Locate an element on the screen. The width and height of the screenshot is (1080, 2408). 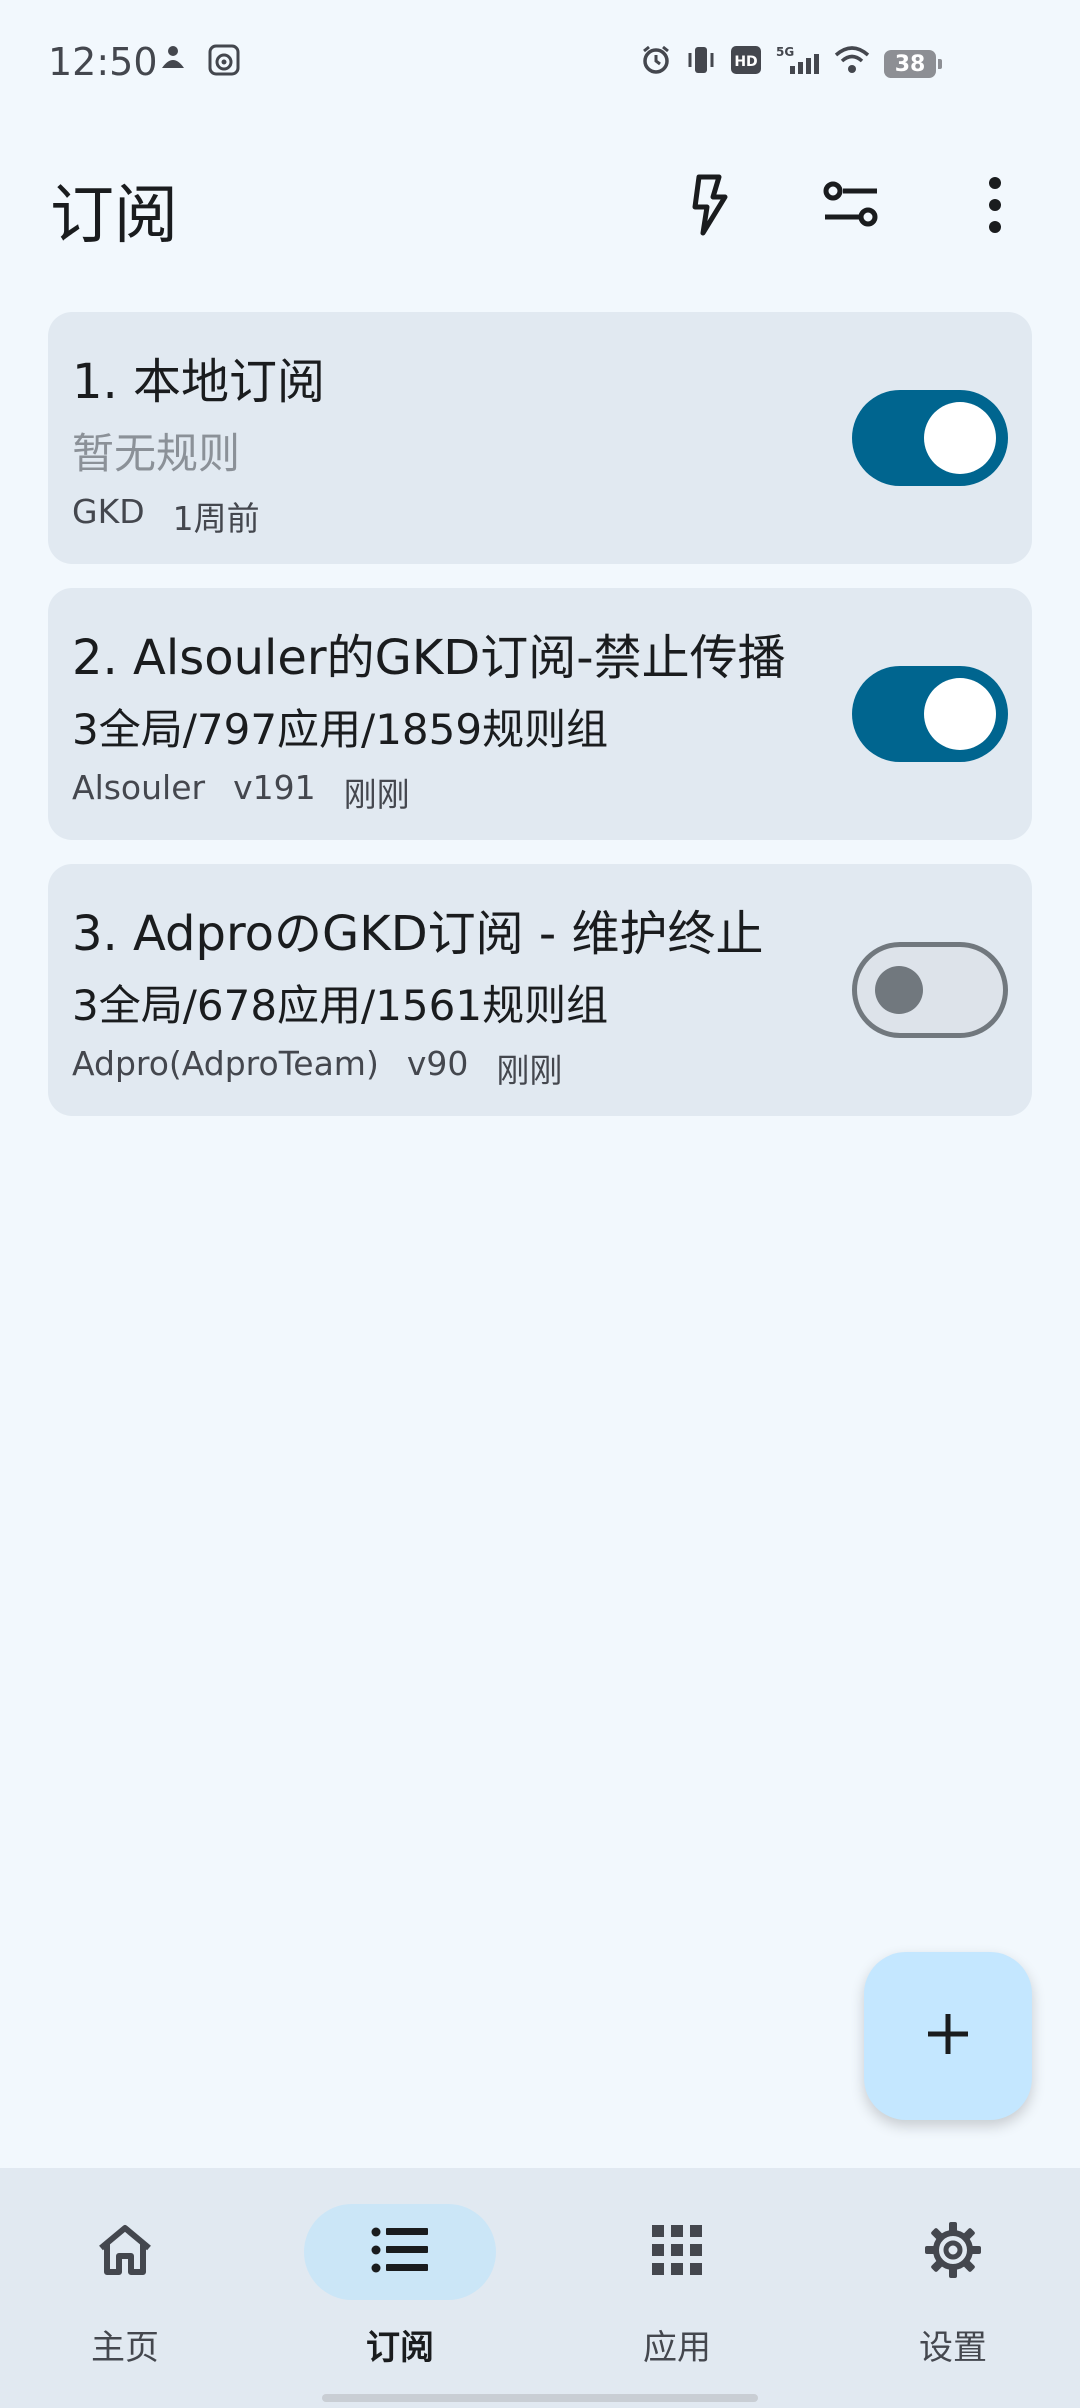
nav-label: 订阅 is located at coordinates (400, 2348).